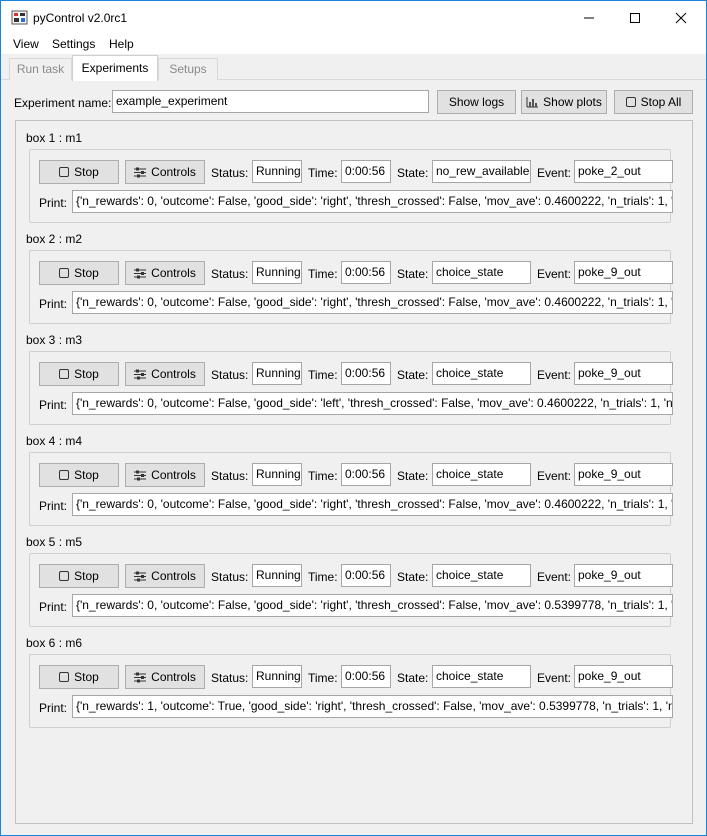  I want to click on title-bar: pyControl v2.0rc1, so click(353, 18).